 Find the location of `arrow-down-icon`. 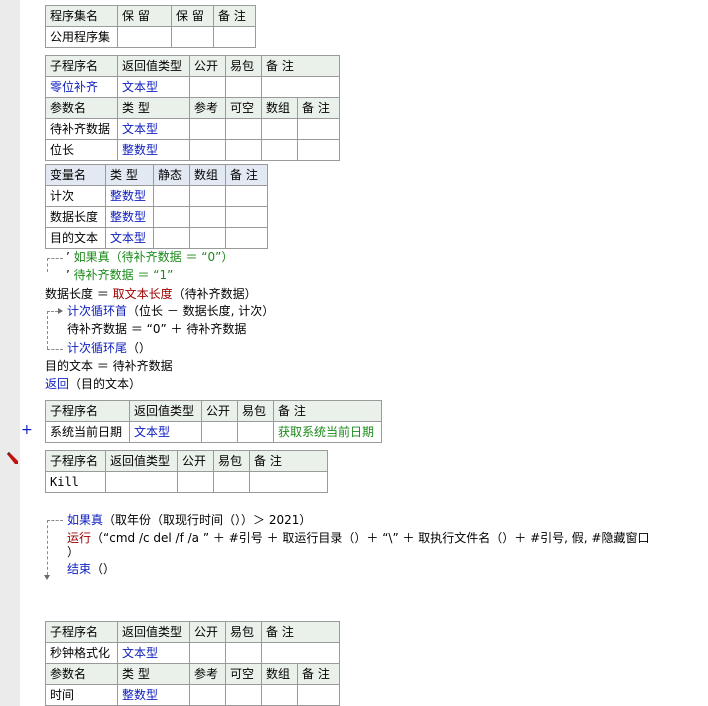

arrow-down-icon is located at coordinates (47, 577).